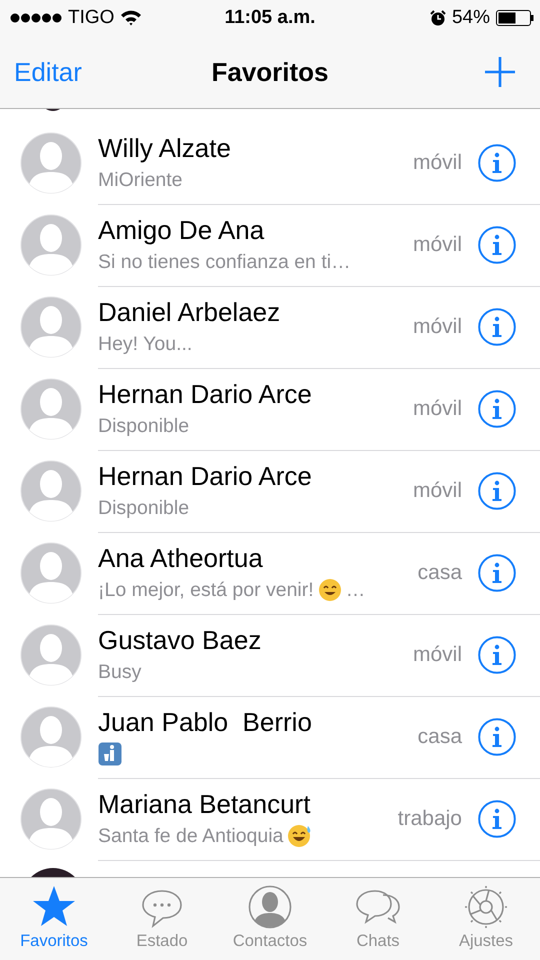  What do you see at coordinates (205, 804) in the screenshot?
I see `contact-name: Mariana Betancurt` at bounding box center [205, 804].